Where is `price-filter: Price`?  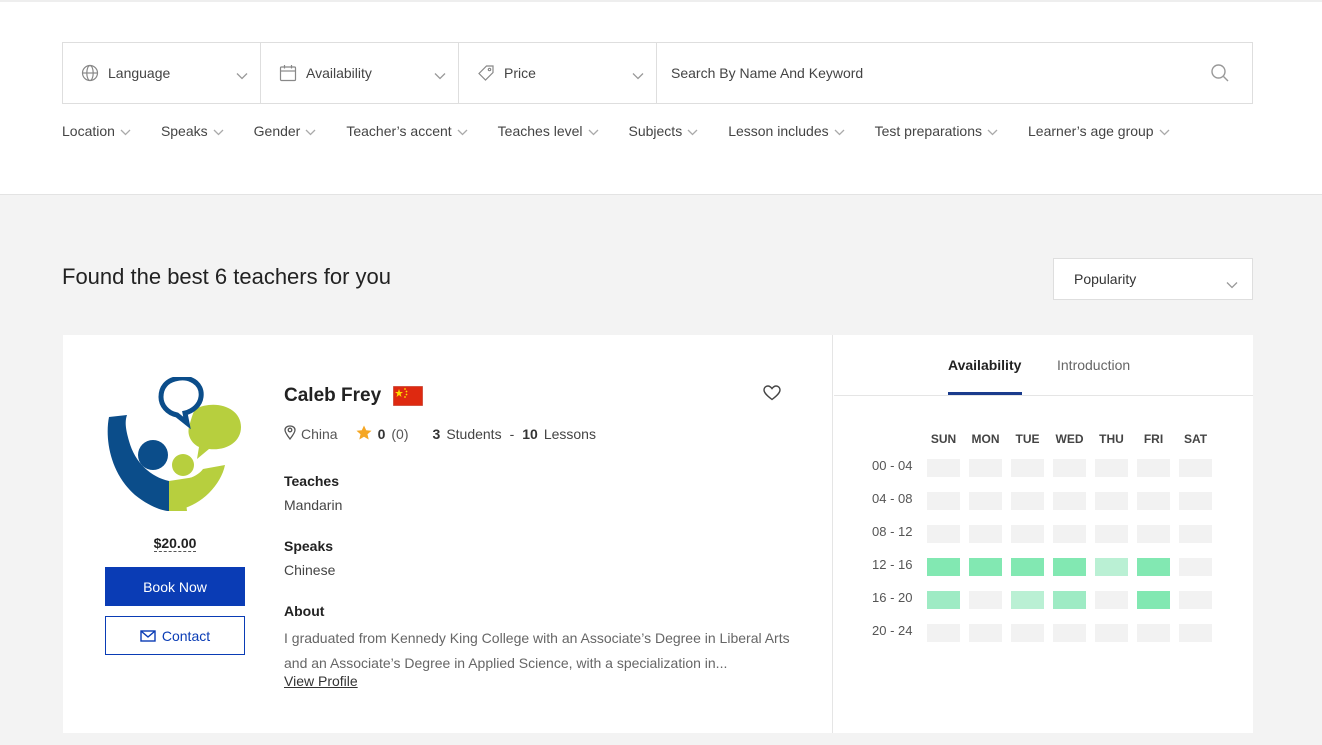
price-filter: Price is located at coordinates (558, 73).